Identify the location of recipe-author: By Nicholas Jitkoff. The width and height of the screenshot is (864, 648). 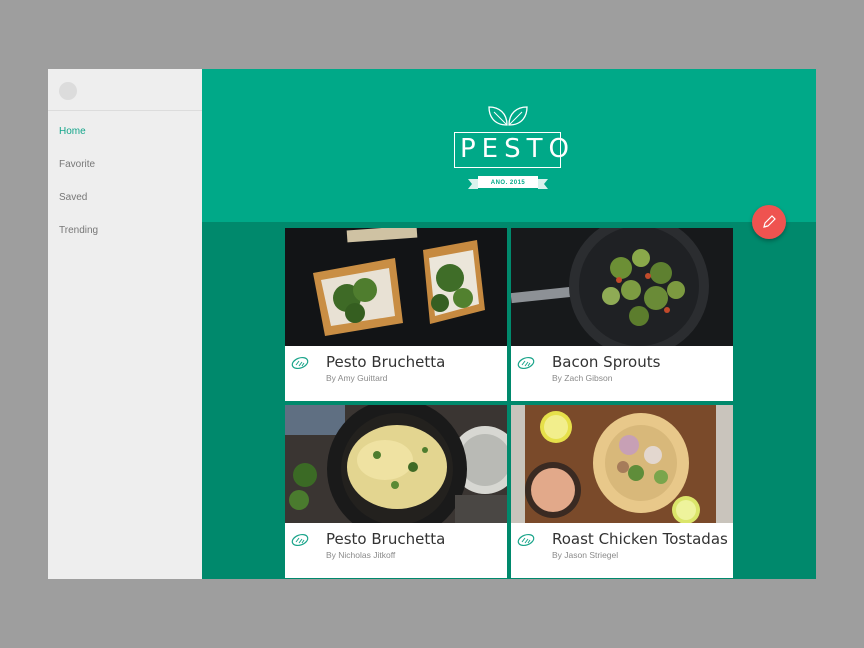
(361, 555).